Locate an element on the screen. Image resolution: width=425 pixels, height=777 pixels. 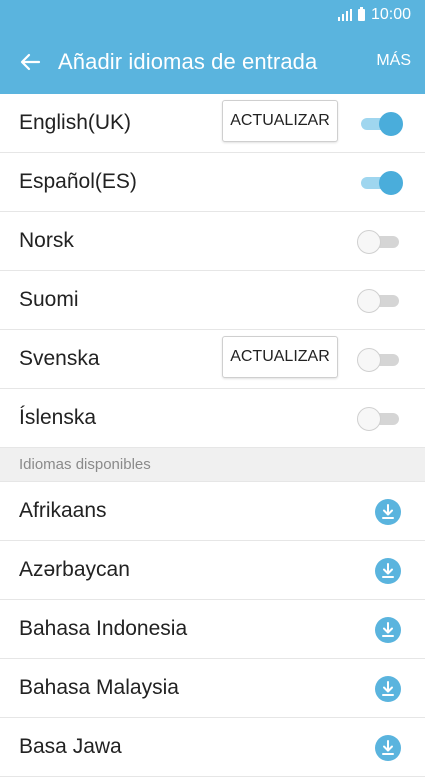
back-button is located at coordinates (30, 62).